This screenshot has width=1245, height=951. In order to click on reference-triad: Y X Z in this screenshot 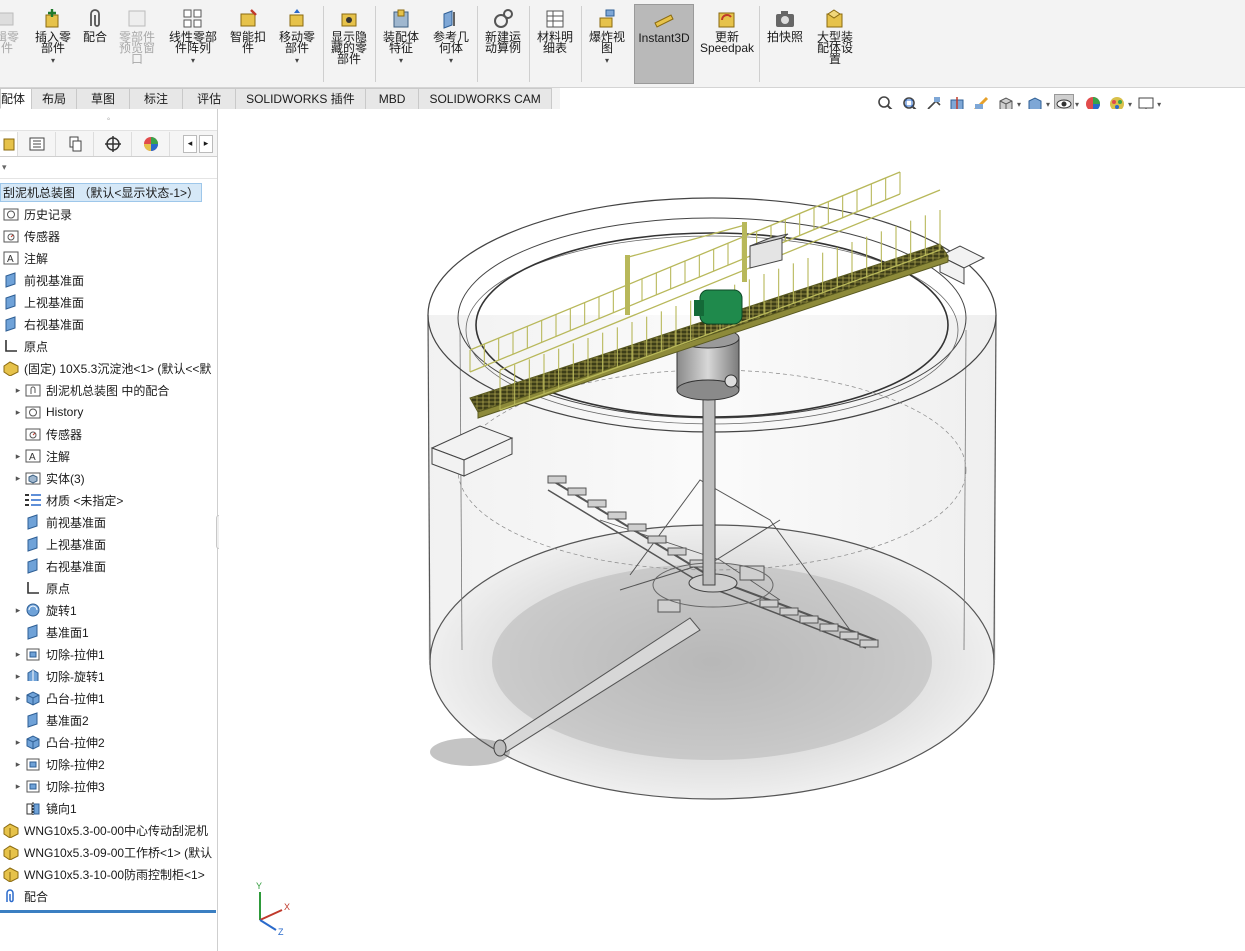, I will do `click(273, 909)`.